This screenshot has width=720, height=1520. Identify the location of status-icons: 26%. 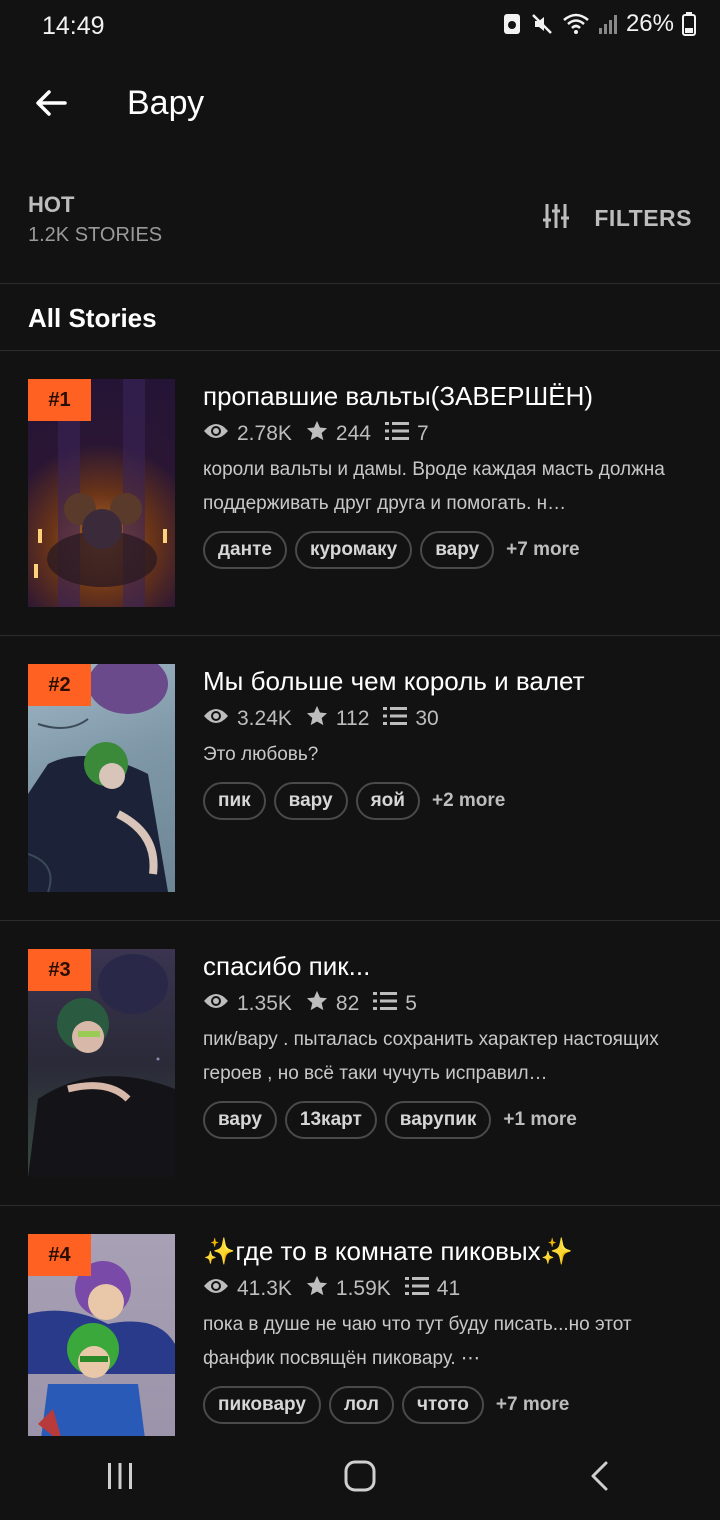
(599, 24).